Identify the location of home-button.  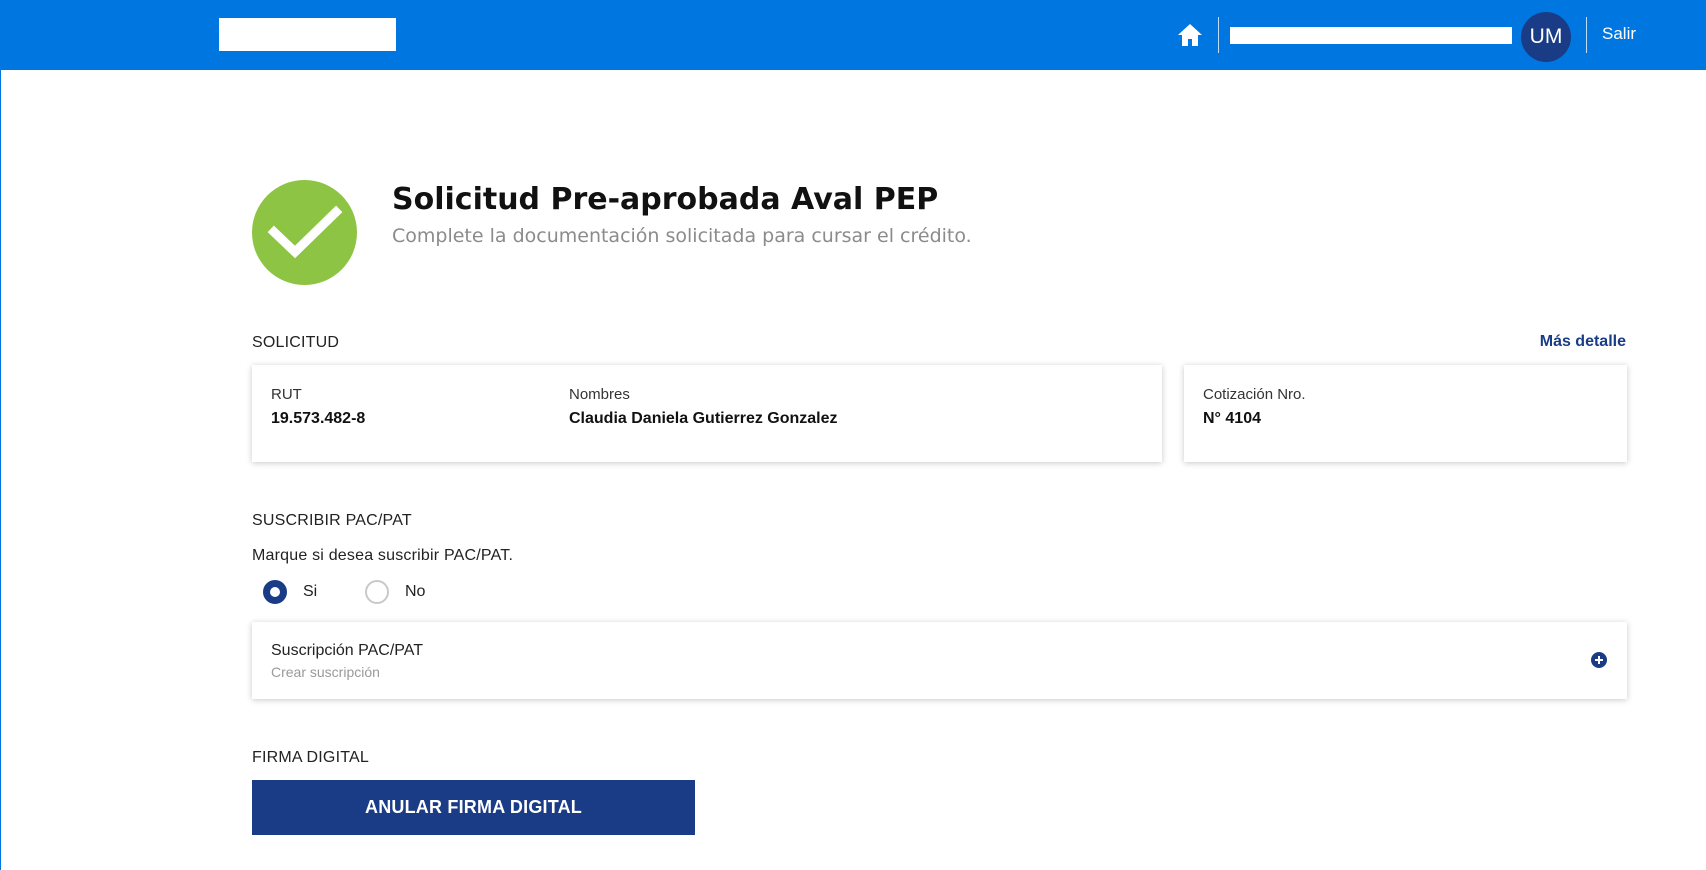
(1190, 35).